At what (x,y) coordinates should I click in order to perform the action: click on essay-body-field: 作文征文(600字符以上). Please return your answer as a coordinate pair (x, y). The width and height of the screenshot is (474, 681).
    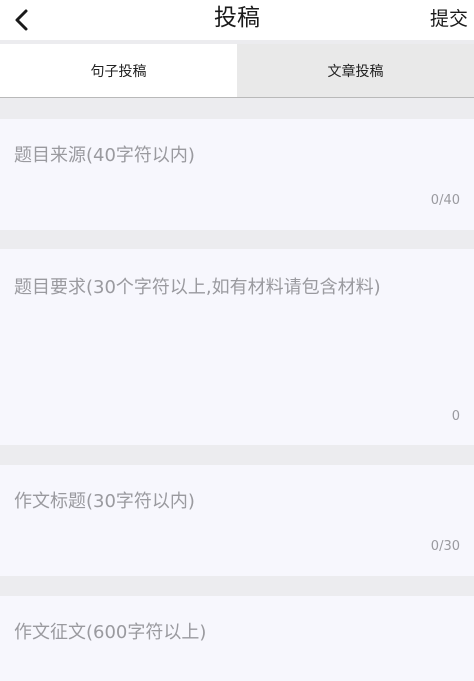
    Looking at the image, I should click on (237, 638).